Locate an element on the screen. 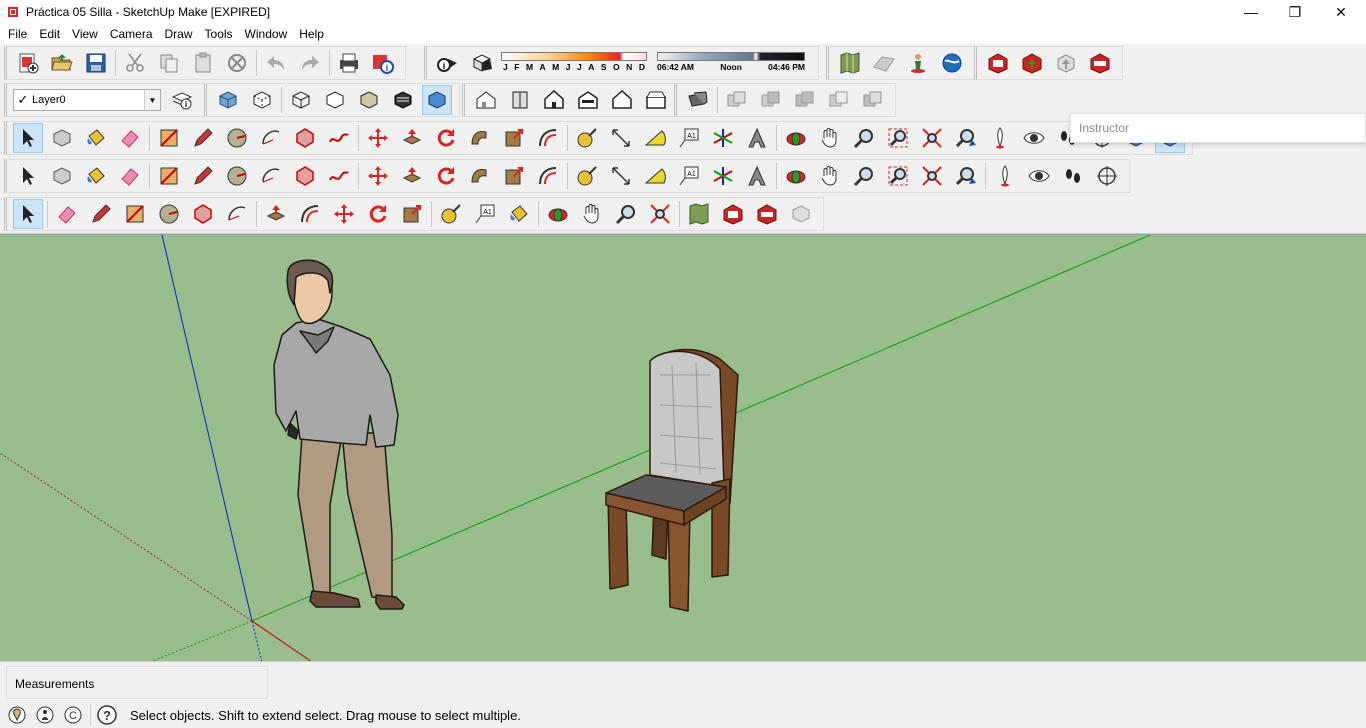  shadow-settings-button: i is located at coordinates (448, 63).